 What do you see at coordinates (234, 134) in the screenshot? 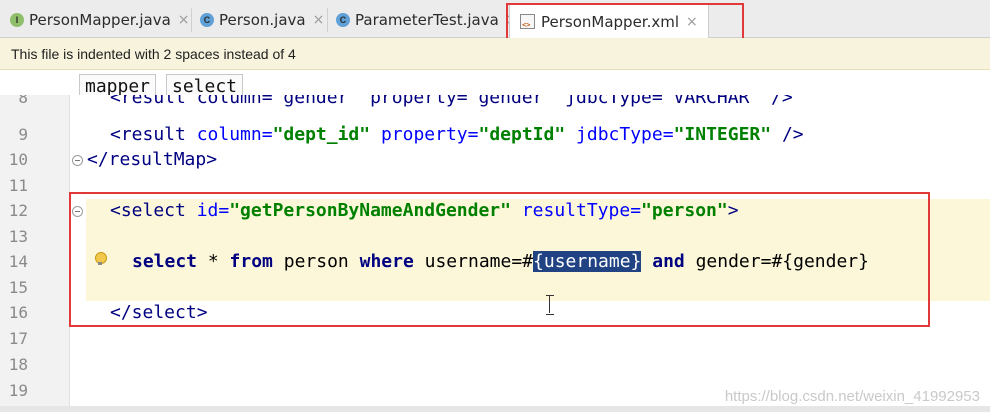
I see `xml-attr: column=` at bounding box center [234, 134].